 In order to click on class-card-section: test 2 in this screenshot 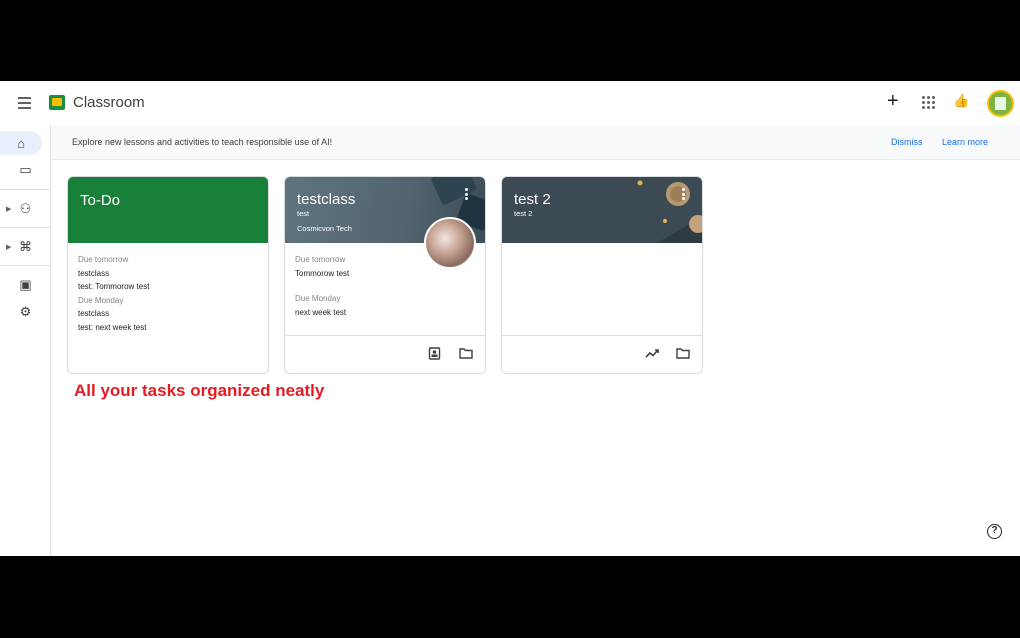, I will do `click(523, 213)`.